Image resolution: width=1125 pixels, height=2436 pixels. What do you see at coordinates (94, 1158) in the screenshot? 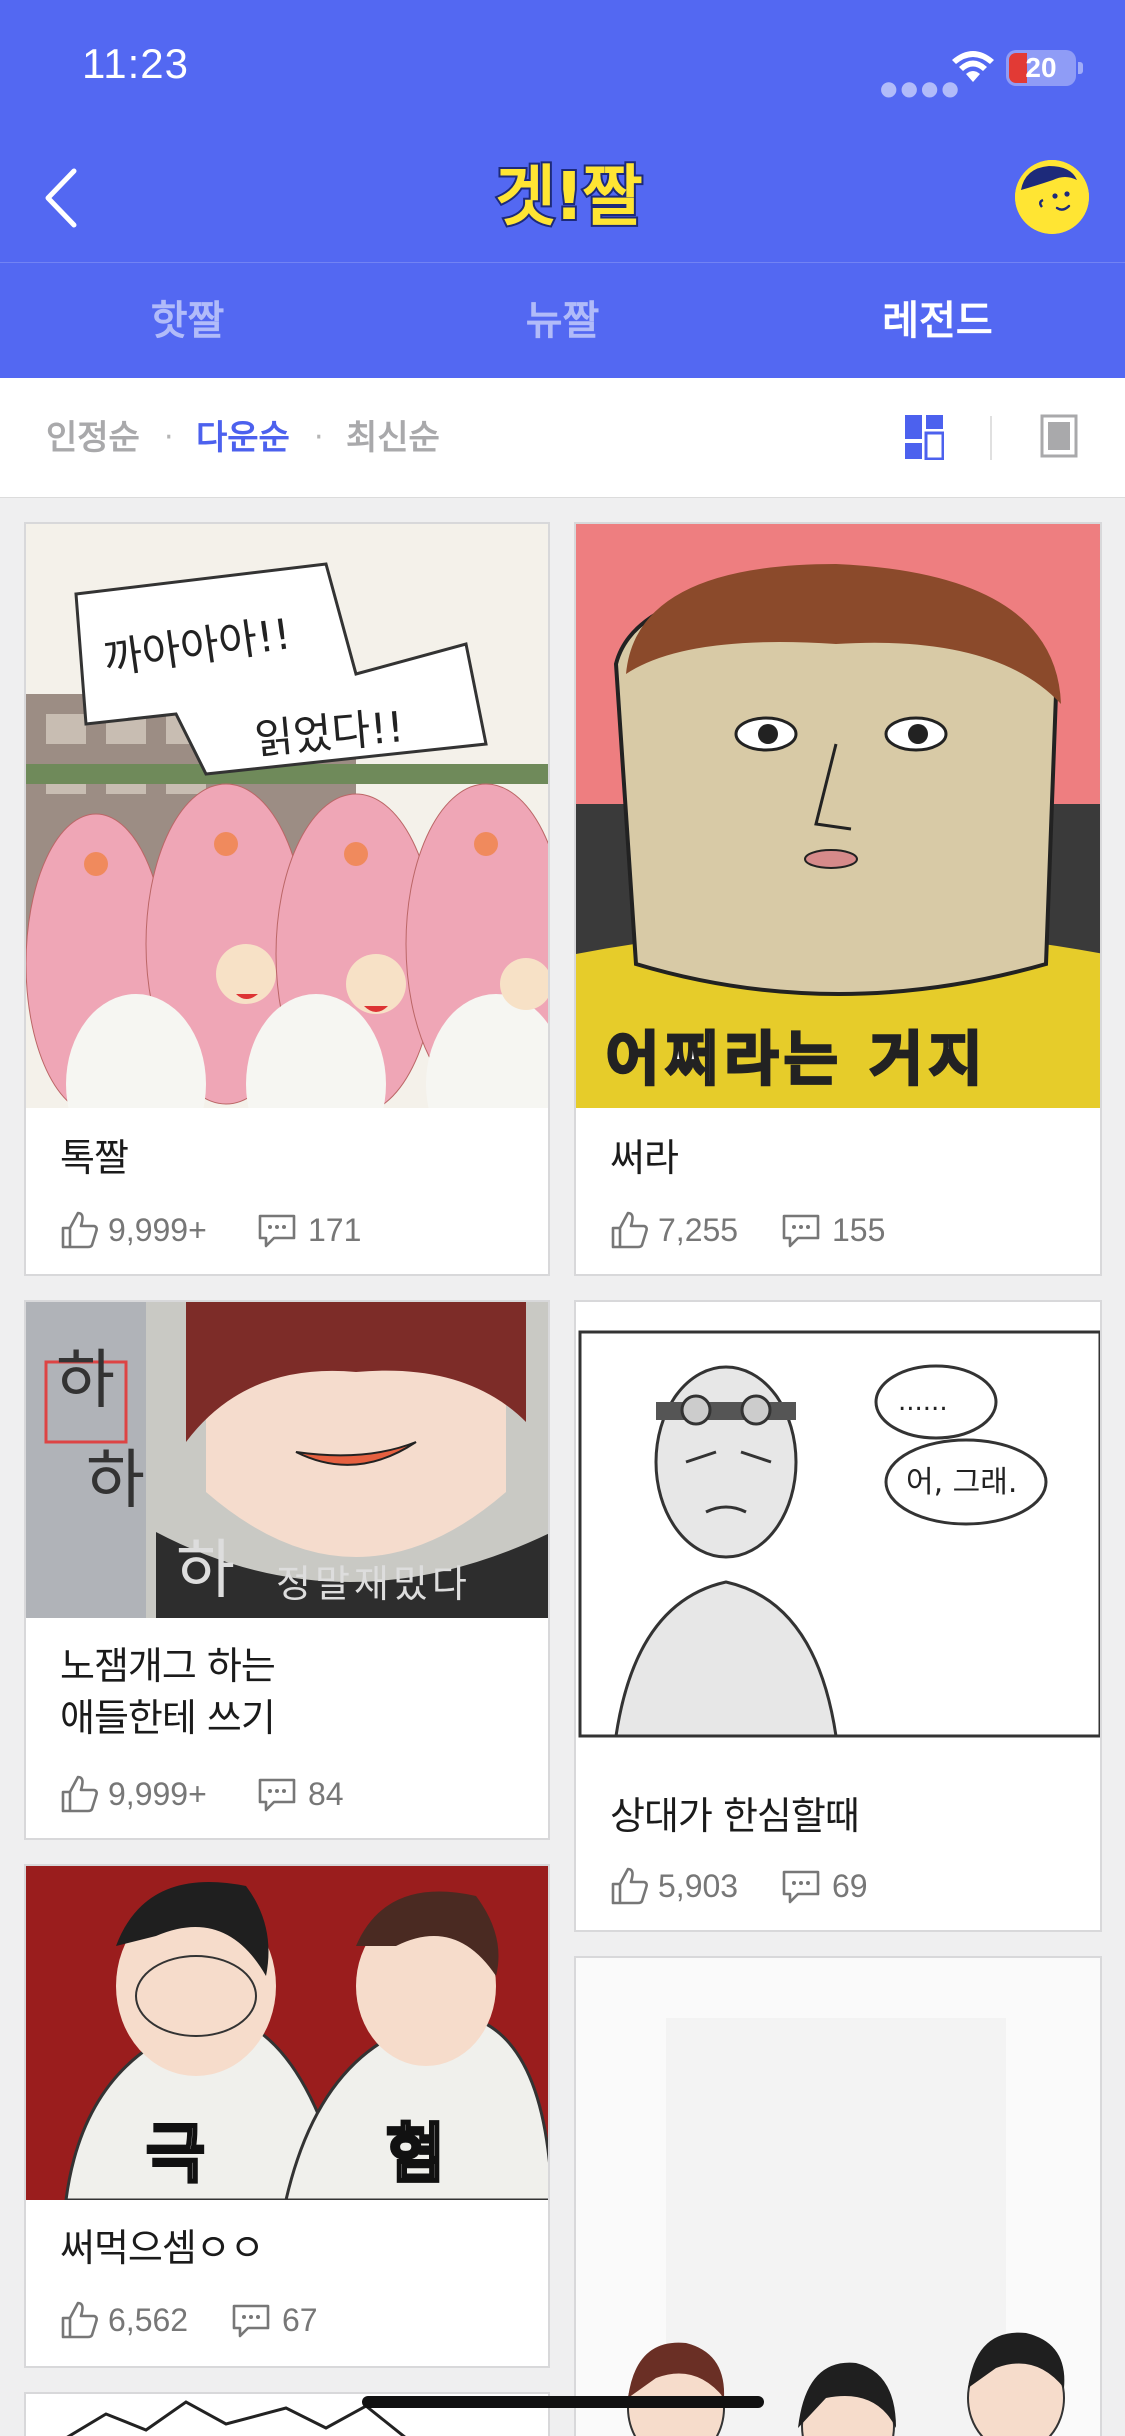
I see `post-title: 톡짤` at bounding box center [94, 1158].